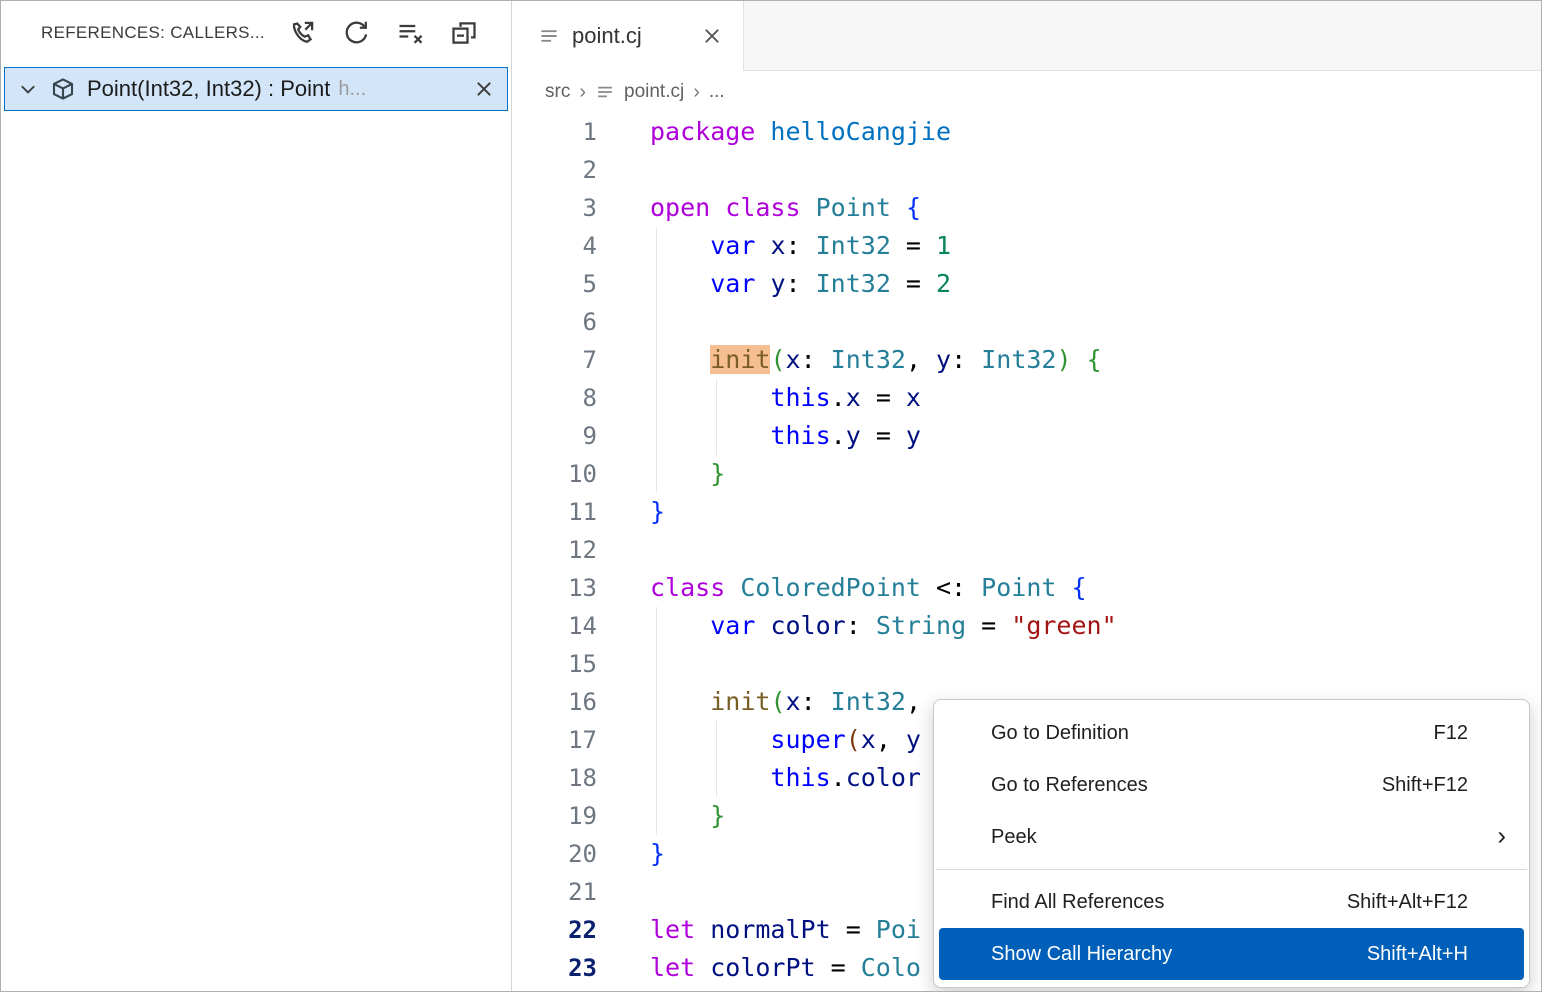 The height and width of the screenshot is (992, 1542). What do you see at coordinates (554, 626) in the screenshot?
I see `line-number: 14` at bounding box center [554, 626].